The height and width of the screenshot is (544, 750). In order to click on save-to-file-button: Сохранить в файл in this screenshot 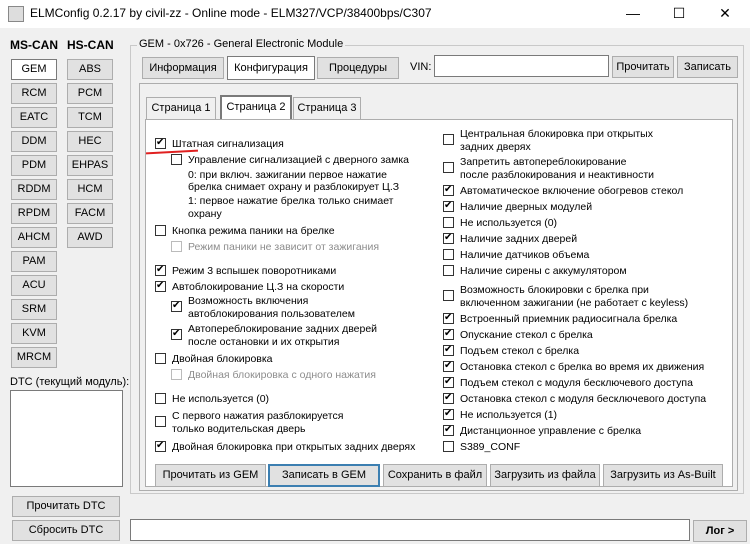, I will do `click(435, 475)`.